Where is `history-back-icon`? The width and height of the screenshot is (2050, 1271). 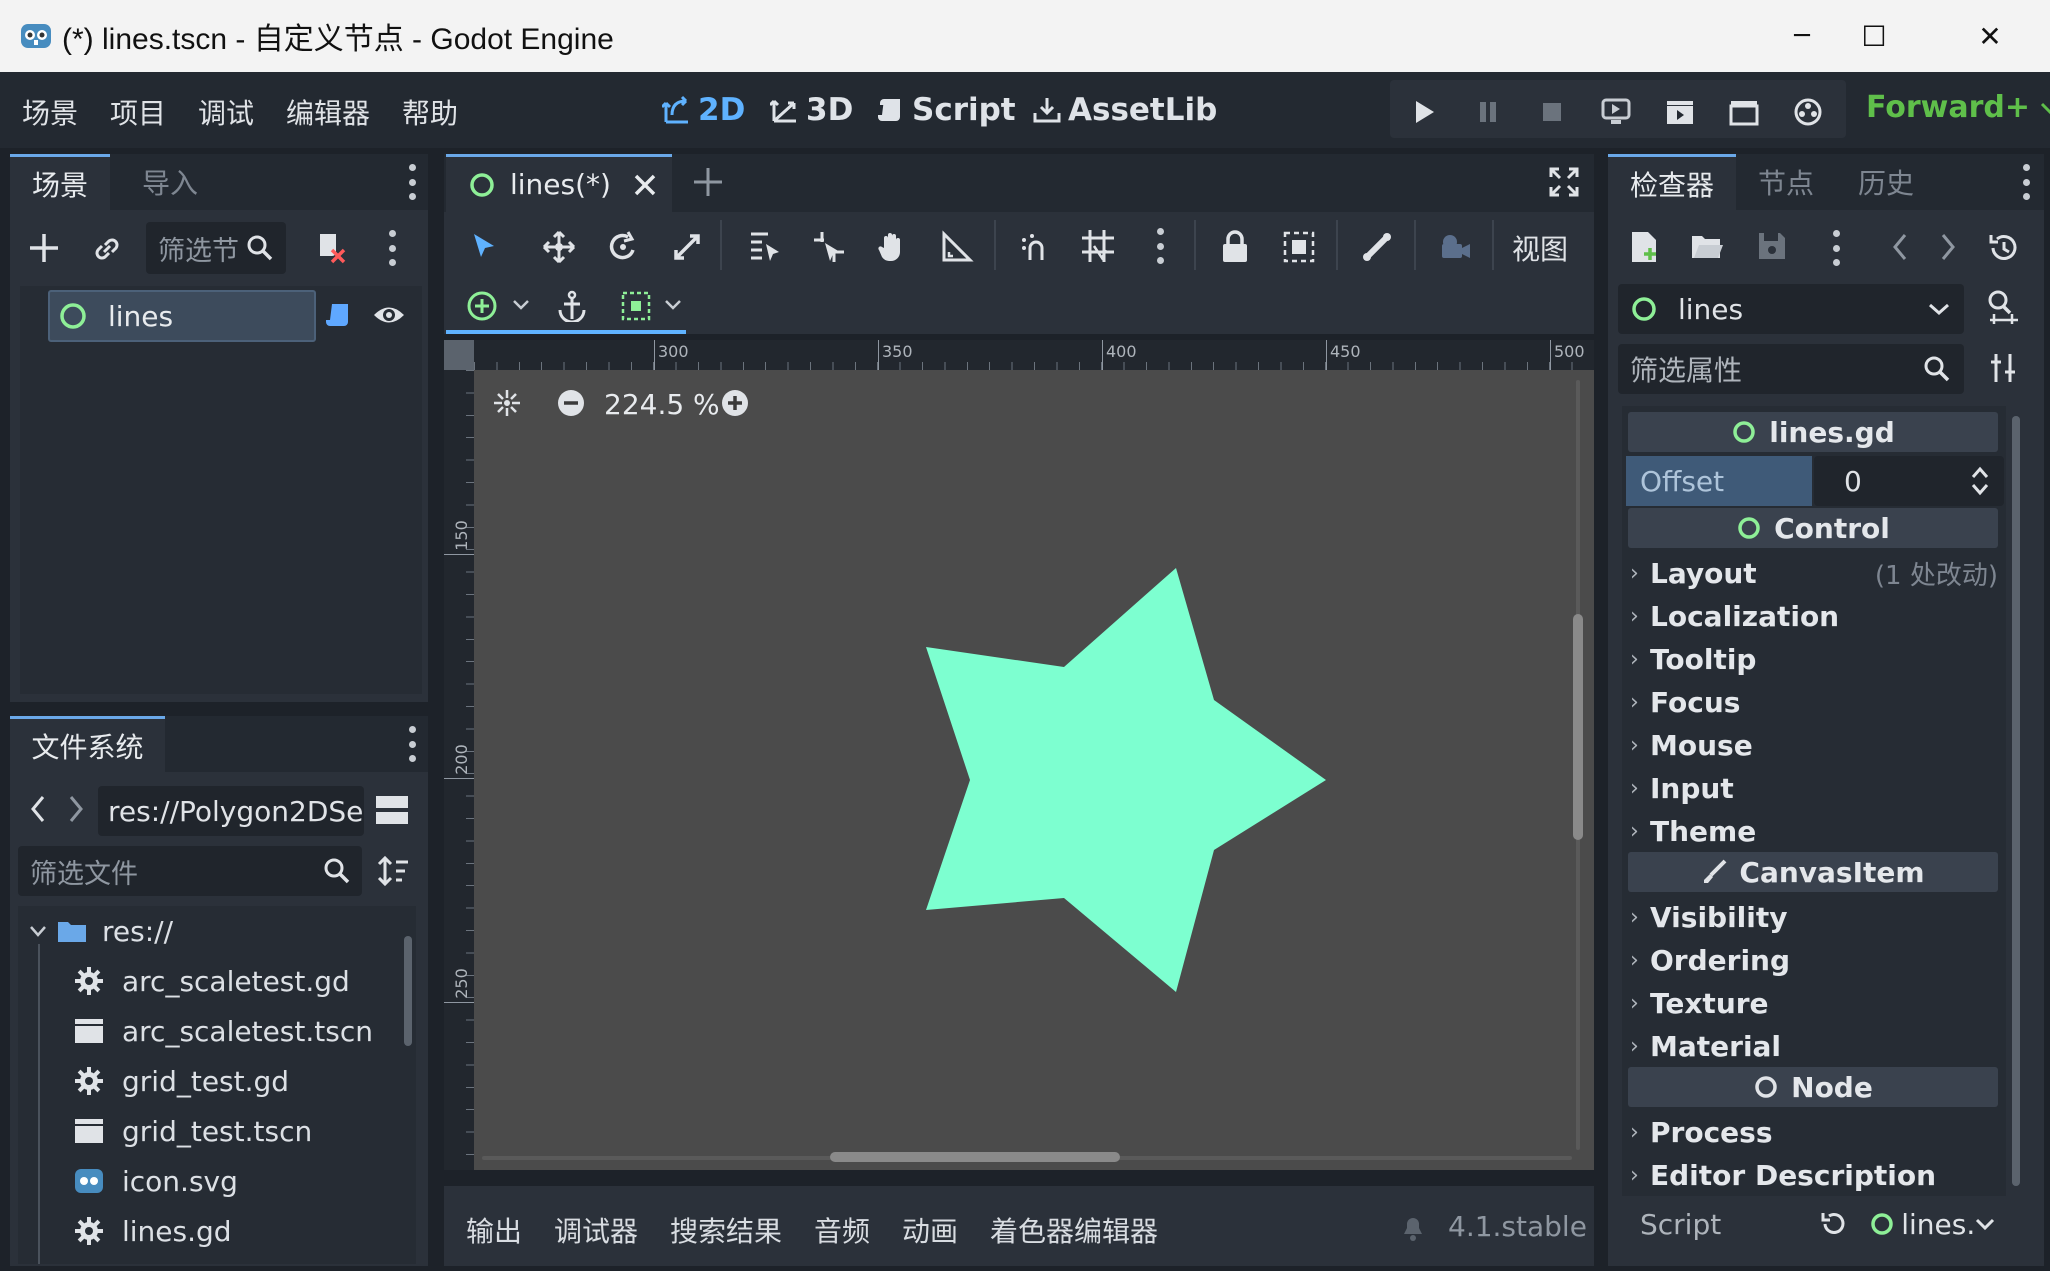
history-back-icon is located at coordinates (1900, 247).